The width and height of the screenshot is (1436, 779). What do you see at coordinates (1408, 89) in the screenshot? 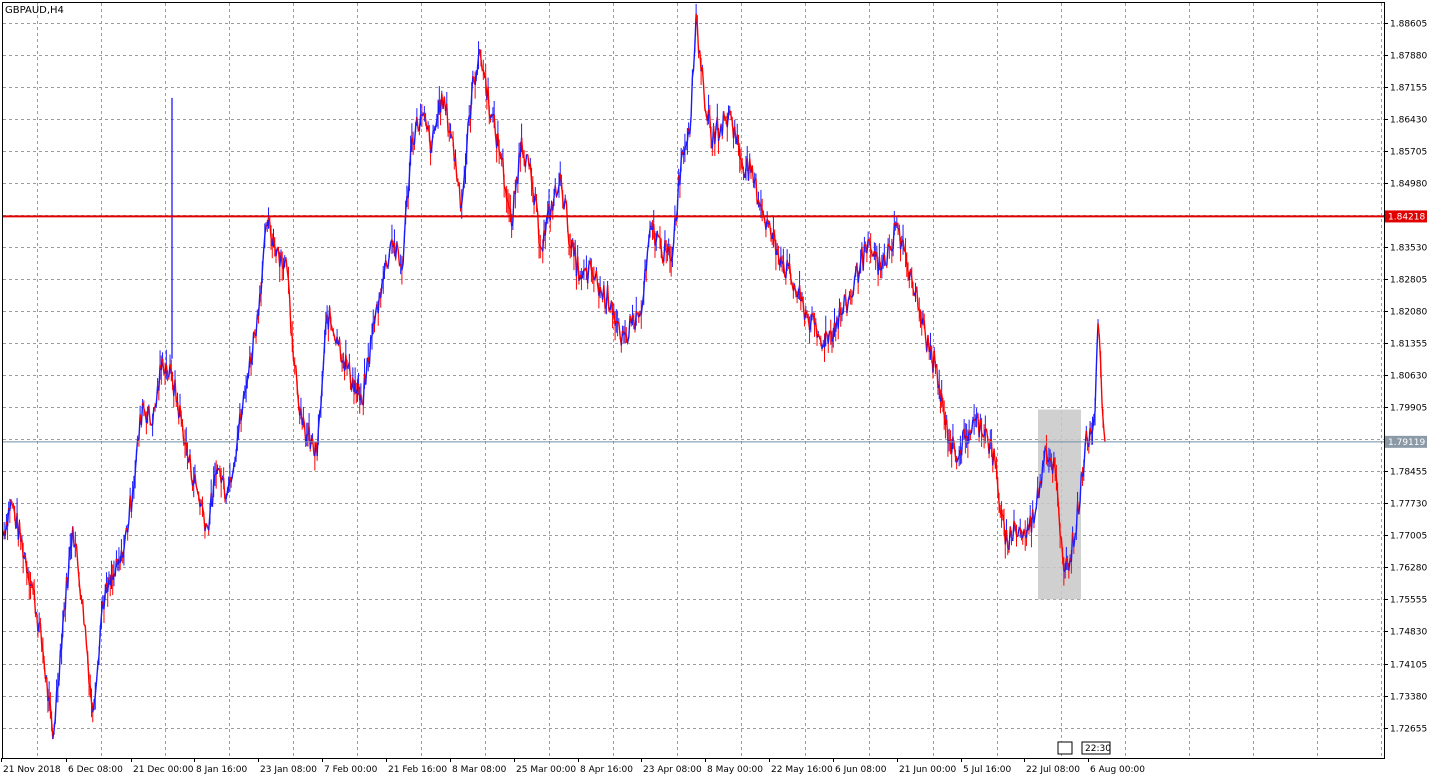
I see `y-tick-label: 1.87155` at bounding box center [1408, 89].